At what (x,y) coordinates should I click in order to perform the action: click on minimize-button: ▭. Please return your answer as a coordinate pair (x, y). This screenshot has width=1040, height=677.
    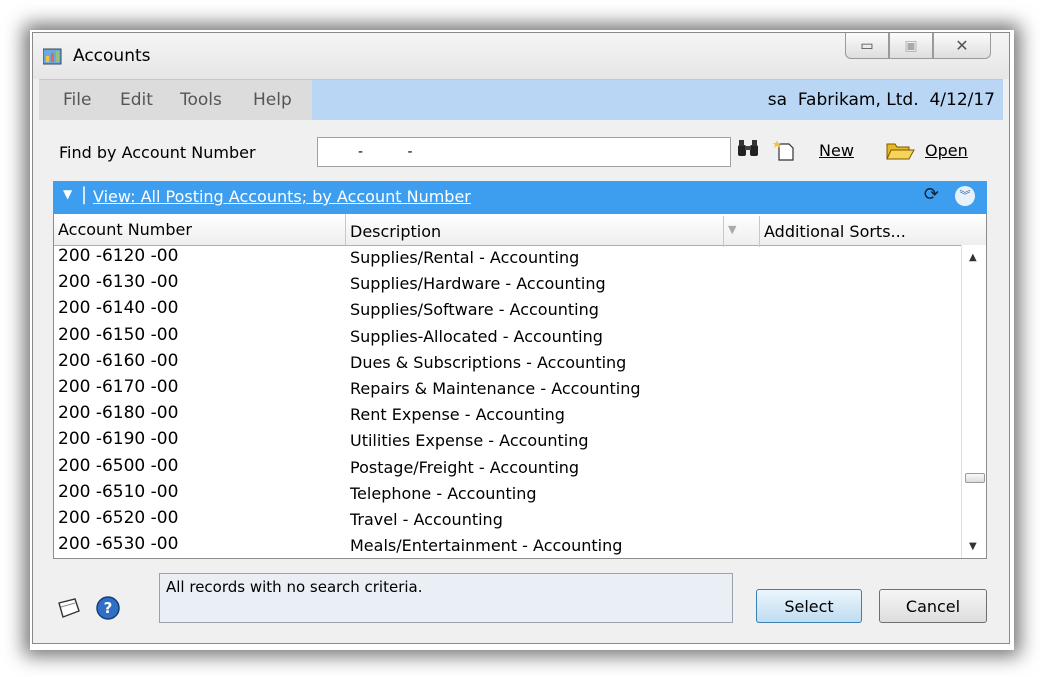
    Looking at the image, I should click on (867, 46).